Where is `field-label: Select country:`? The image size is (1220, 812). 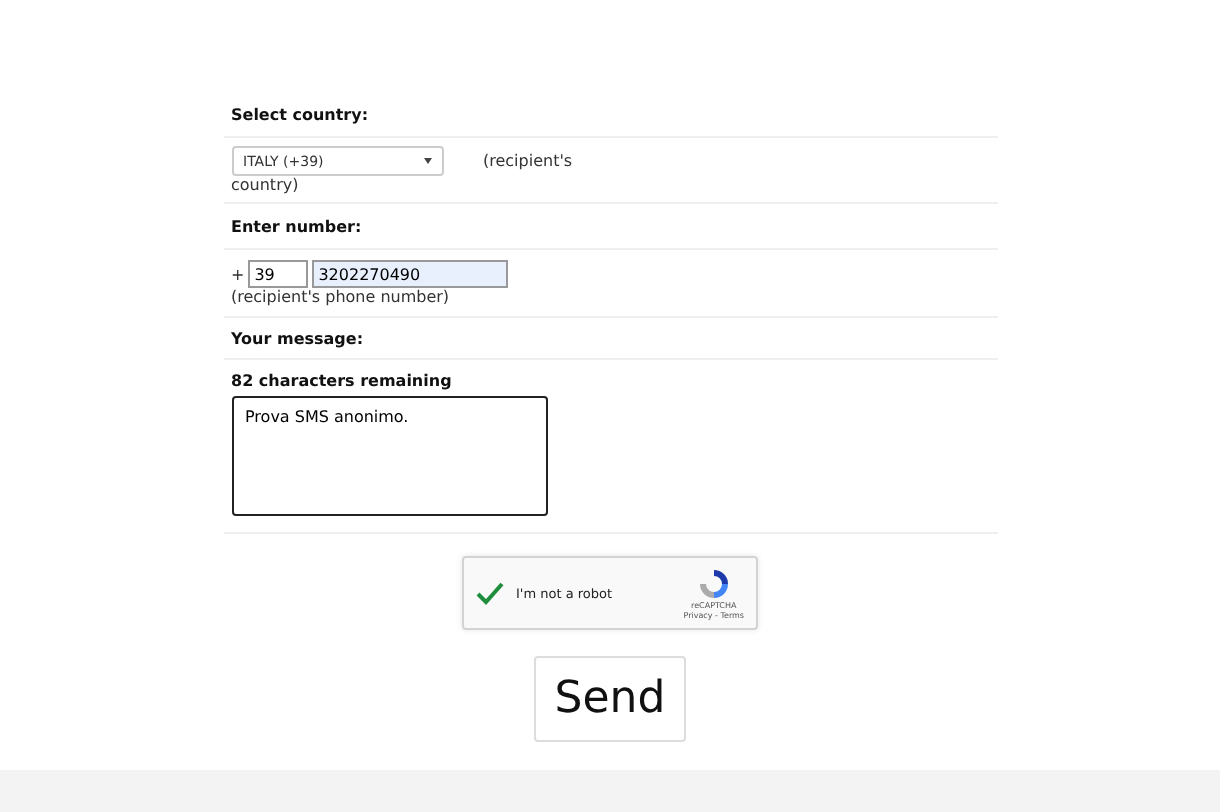
field-label: Select country: is located at coordinates (300, 115).